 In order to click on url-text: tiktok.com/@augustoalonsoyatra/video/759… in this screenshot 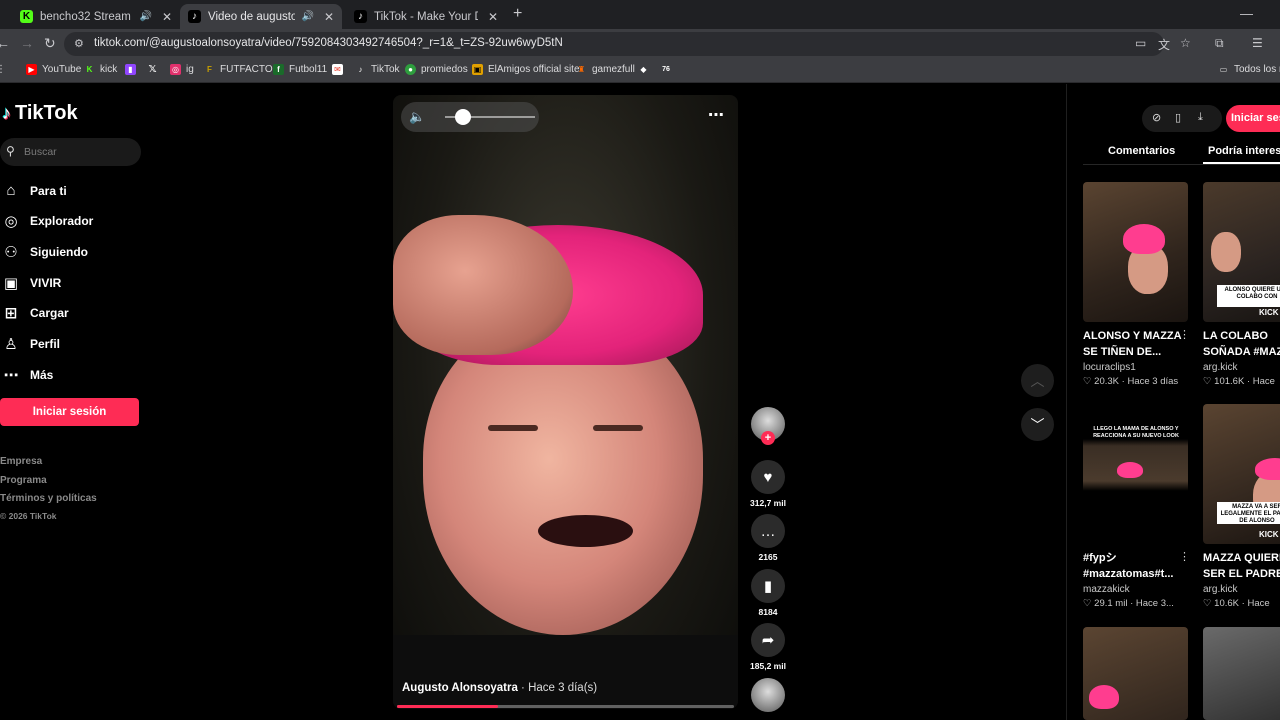, I will do `click(328, 43)`.